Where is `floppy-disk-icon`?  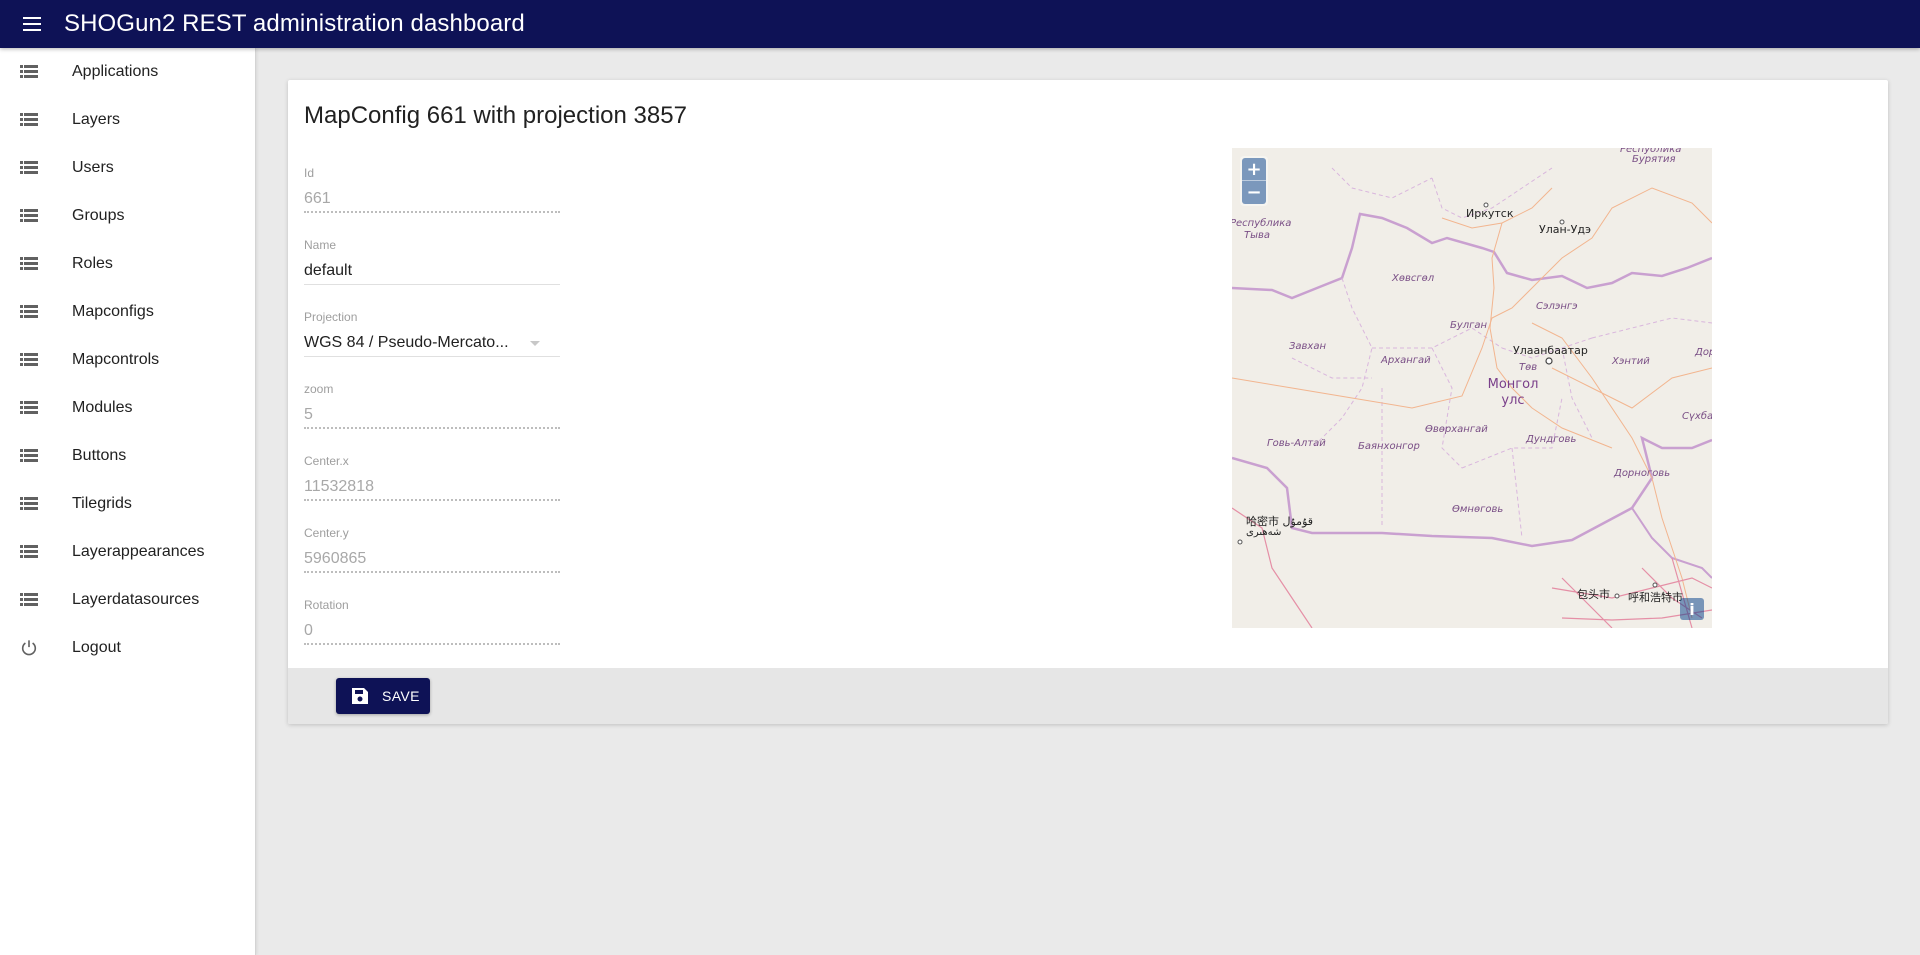
floppy-disk-icon is located at coordinates (360, 696).